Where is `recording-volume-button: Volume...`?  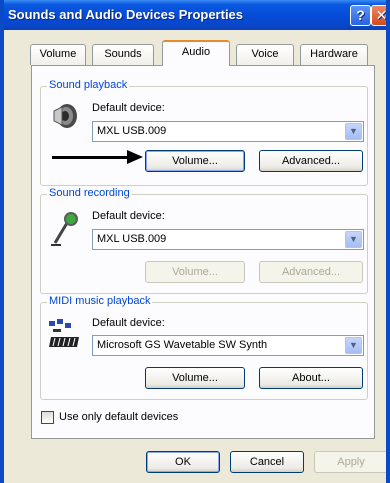
recording-volume-button: Volume... is located at coordinates (195, 272).